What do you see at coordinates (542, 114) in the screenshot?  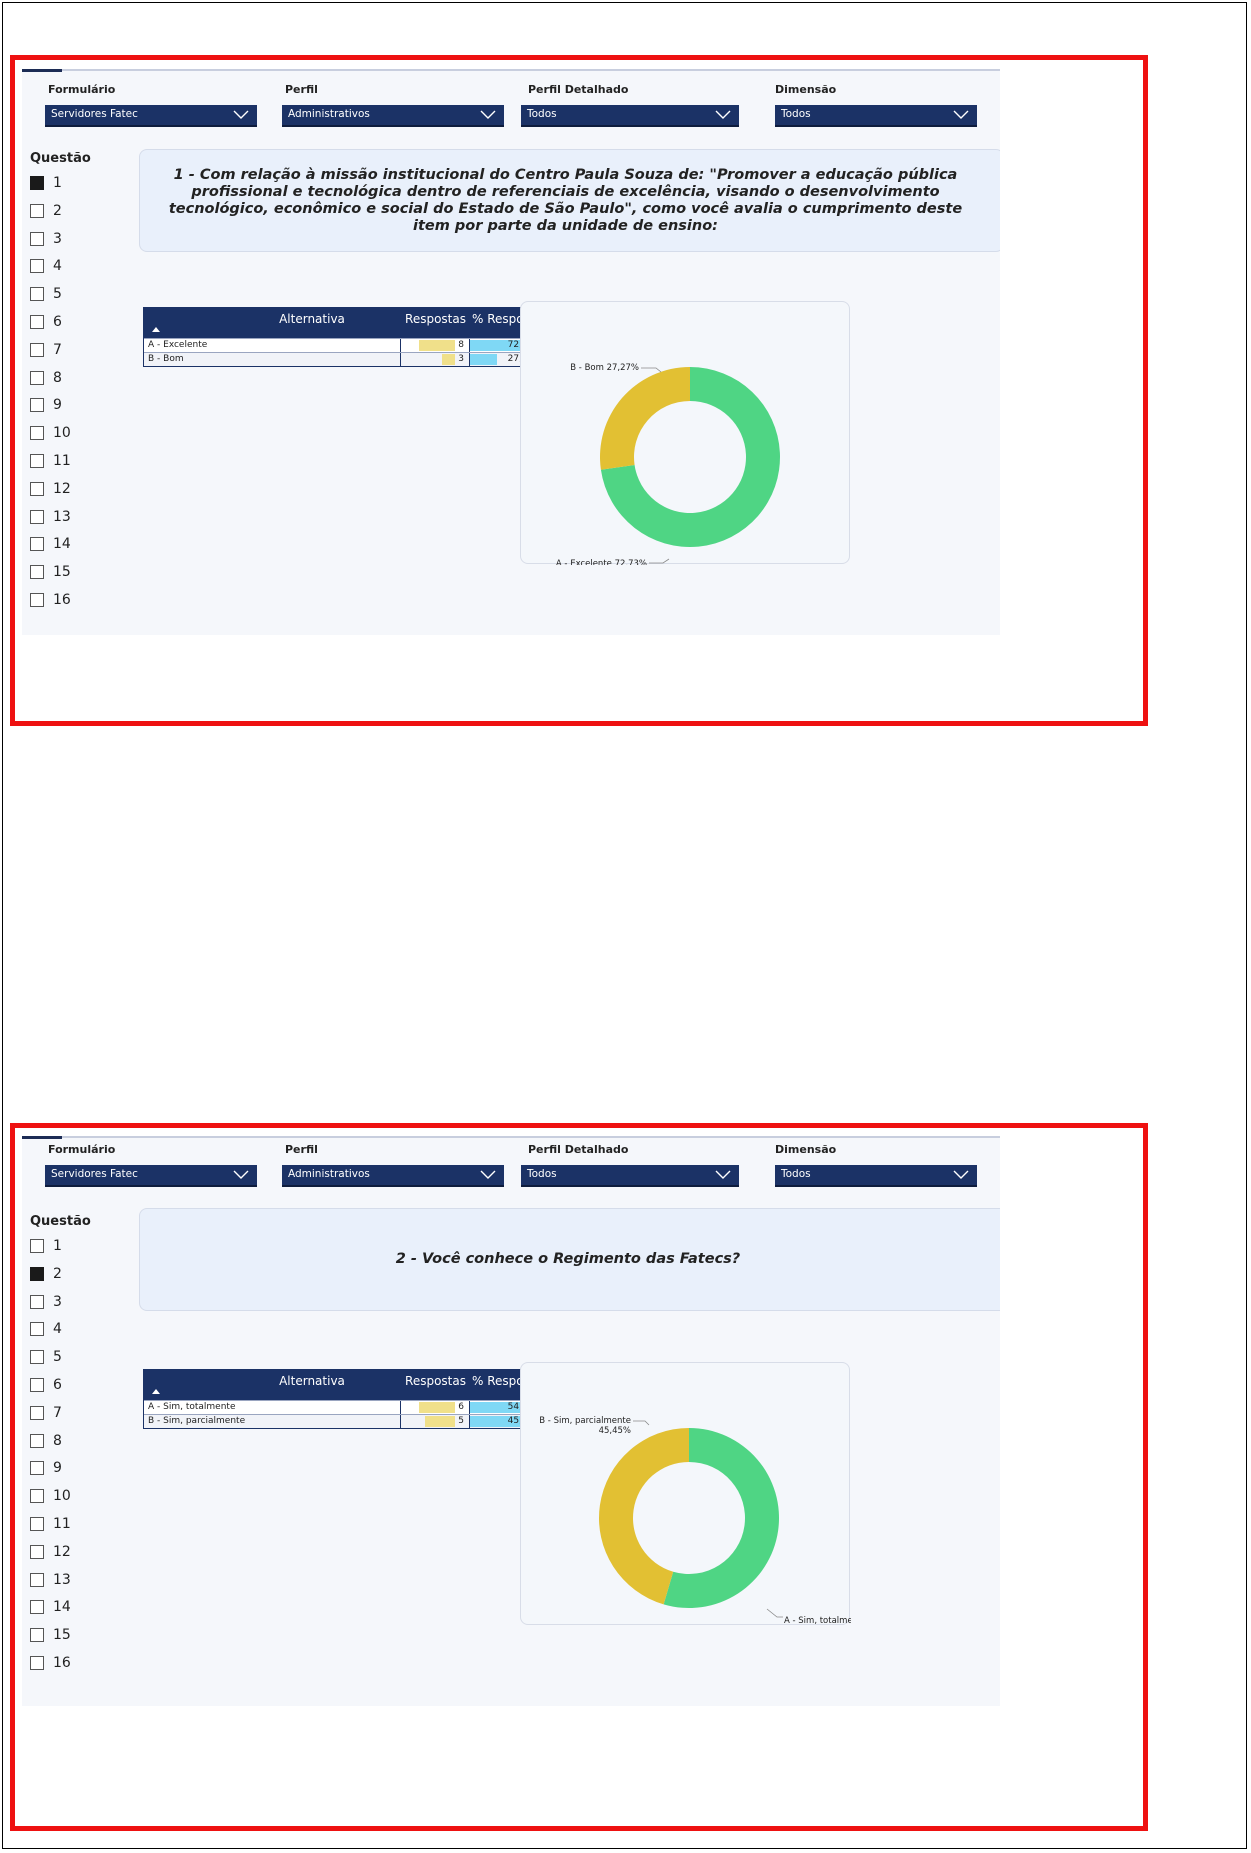 I see `filter-value: Todos` at bounding box center [542, 114].